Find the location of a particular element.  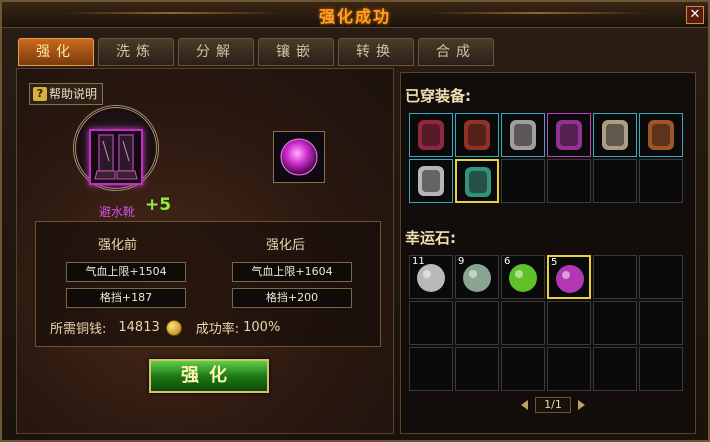

titlebar: 强化成功 ✕ is located at coordinates (355, 15).